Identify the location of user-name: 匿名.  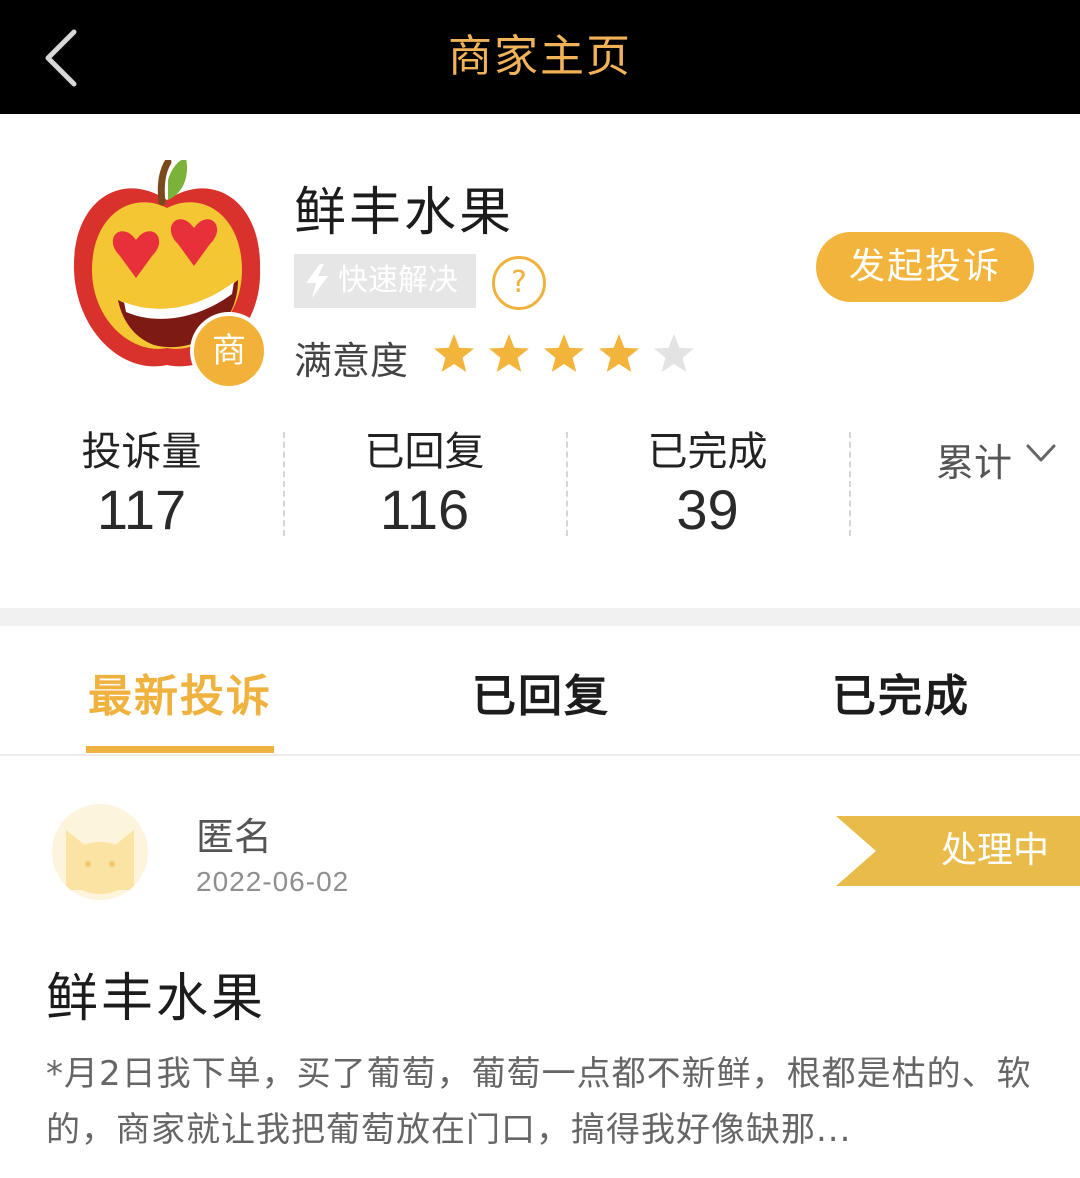
(234, 837).